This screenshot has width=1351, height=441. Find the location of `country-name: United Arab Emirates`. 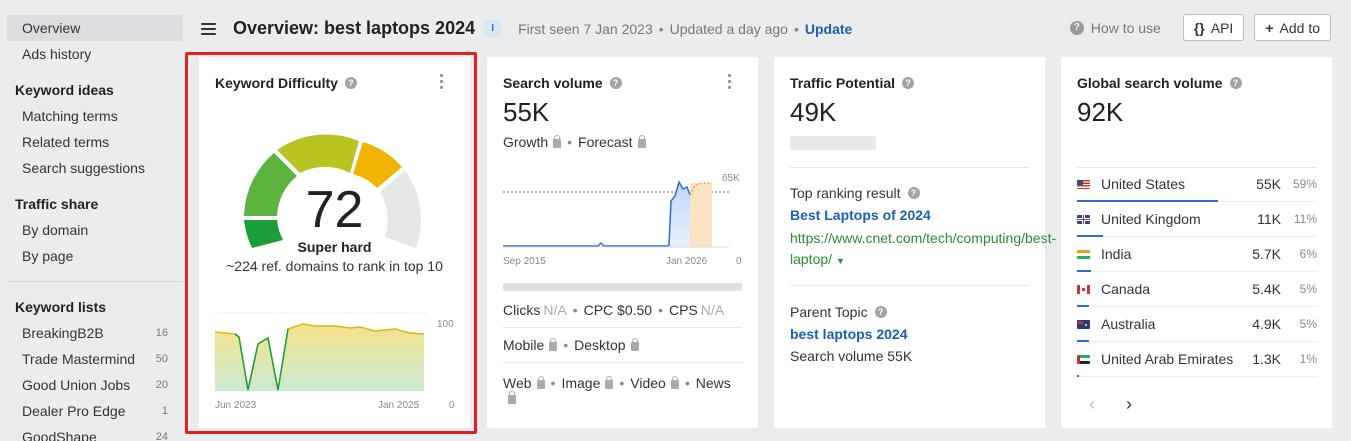

country-name: United Arab Emirates is located at coordinates (1167, 359).